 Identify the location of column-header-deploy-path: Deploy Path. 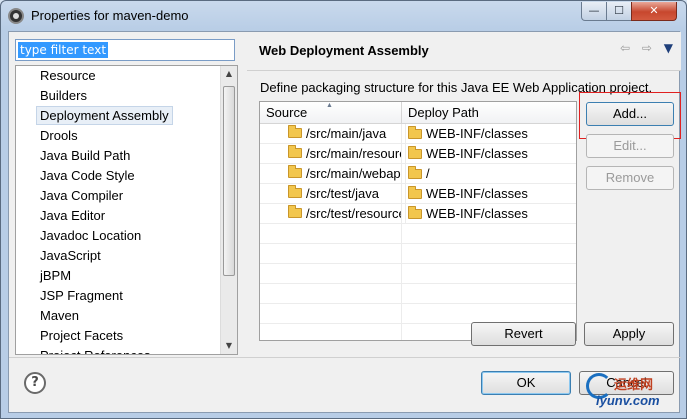
(489, 113).